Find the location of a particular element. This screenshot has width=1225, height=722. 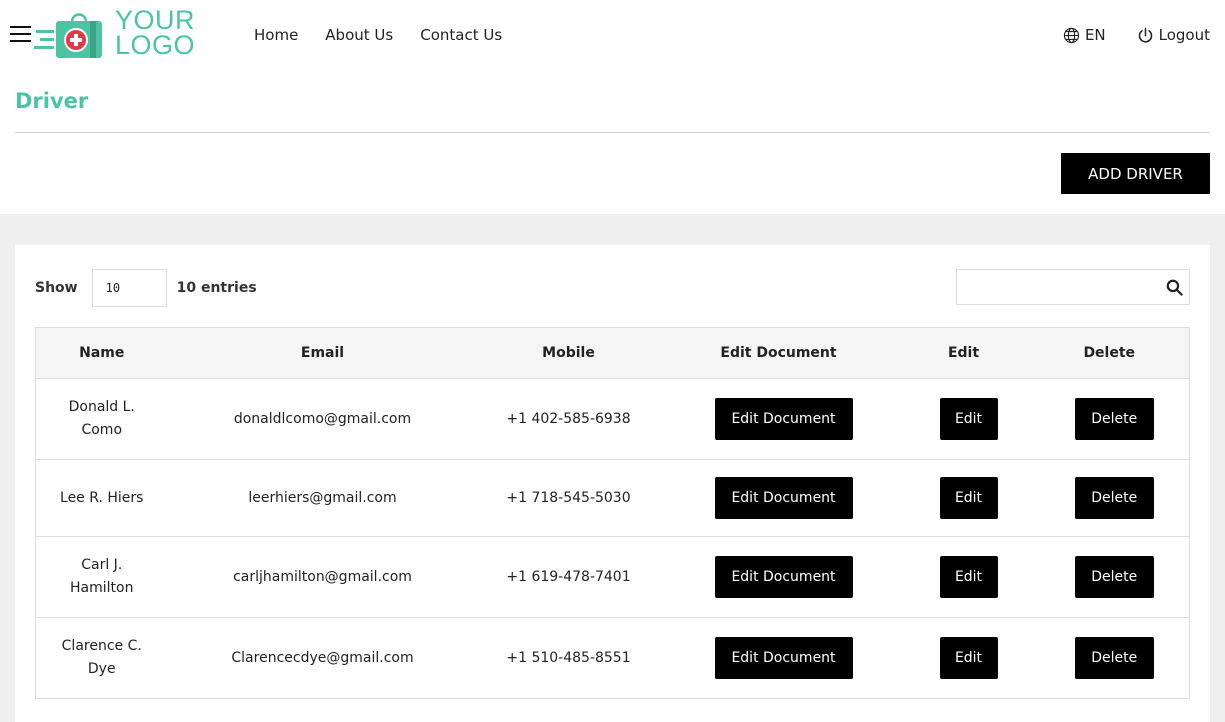

power-icon is located at coordinates (1145, 34).